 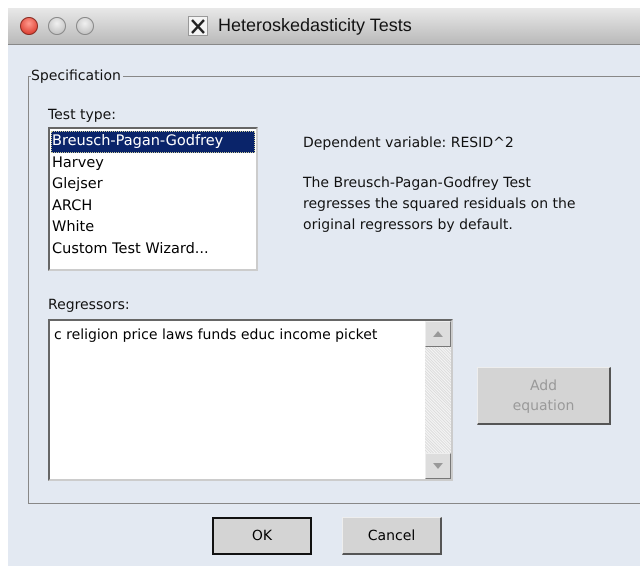 What do you see at coordinates (438, 400) in the screenshot?
I see `scrollbar` at bounding box center [438, 400].